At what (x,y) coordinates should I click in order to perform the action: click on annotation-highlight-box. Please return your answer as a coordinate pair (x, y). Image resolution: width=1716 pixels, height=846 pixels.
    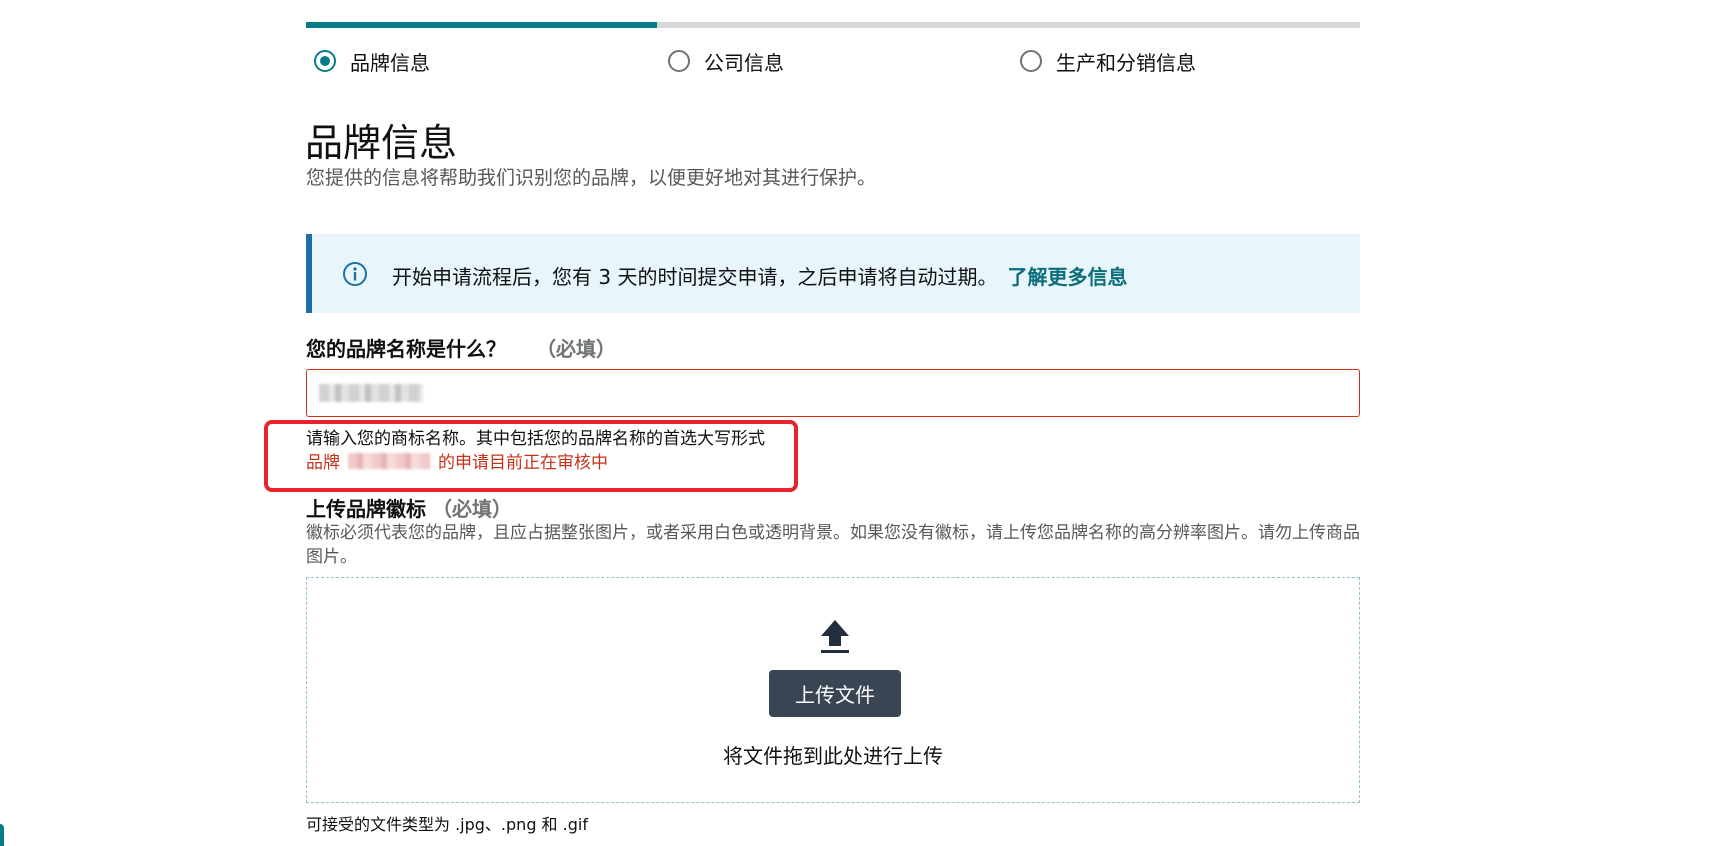
    Looking at the image, I should click on (531, 456).